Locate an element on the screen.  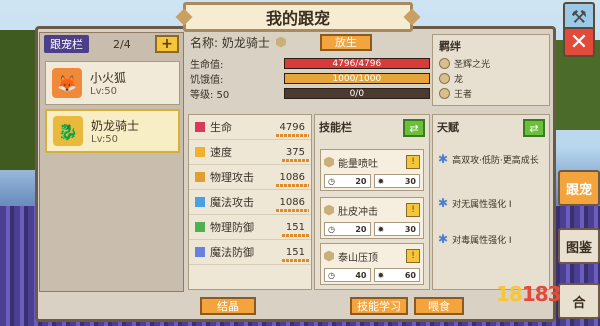
release-button: 放生 is located at coordinates (345, 42).